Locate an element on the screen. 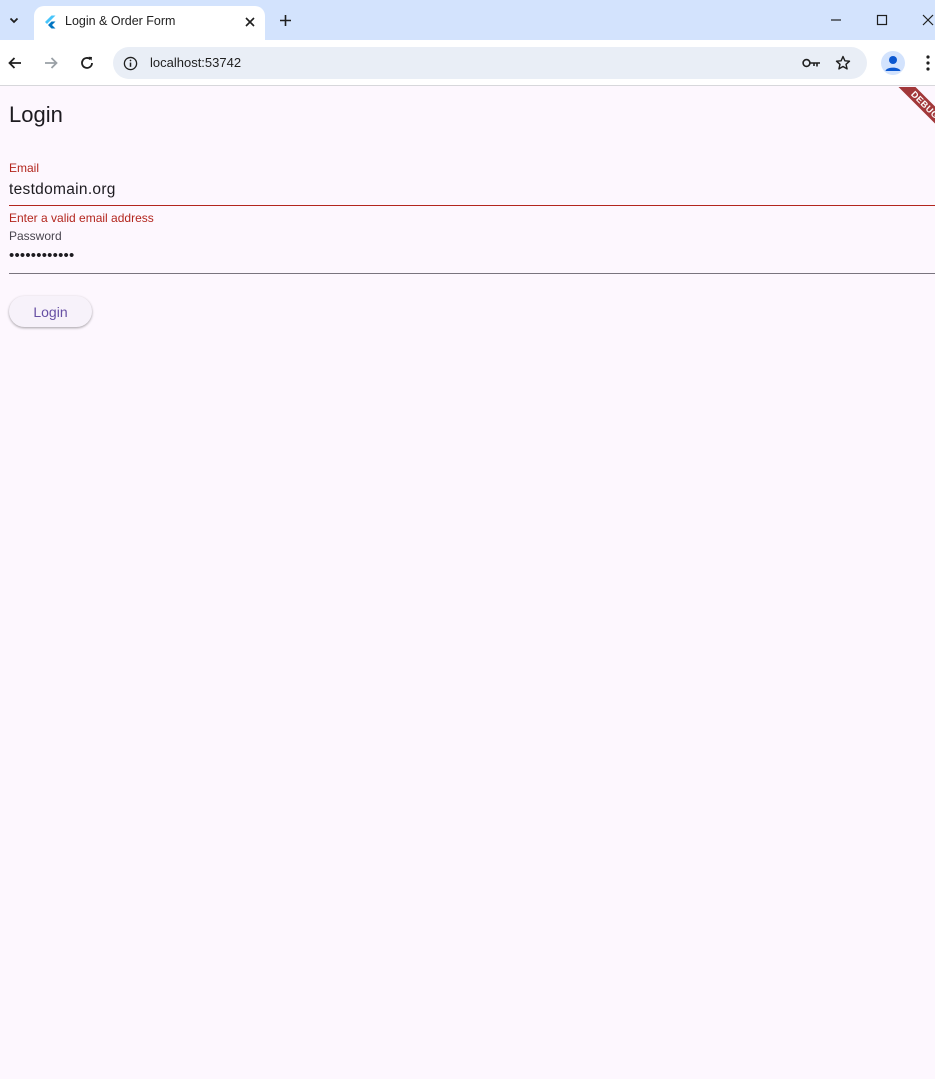  tab-search-button is located at coordinates (14, 20).